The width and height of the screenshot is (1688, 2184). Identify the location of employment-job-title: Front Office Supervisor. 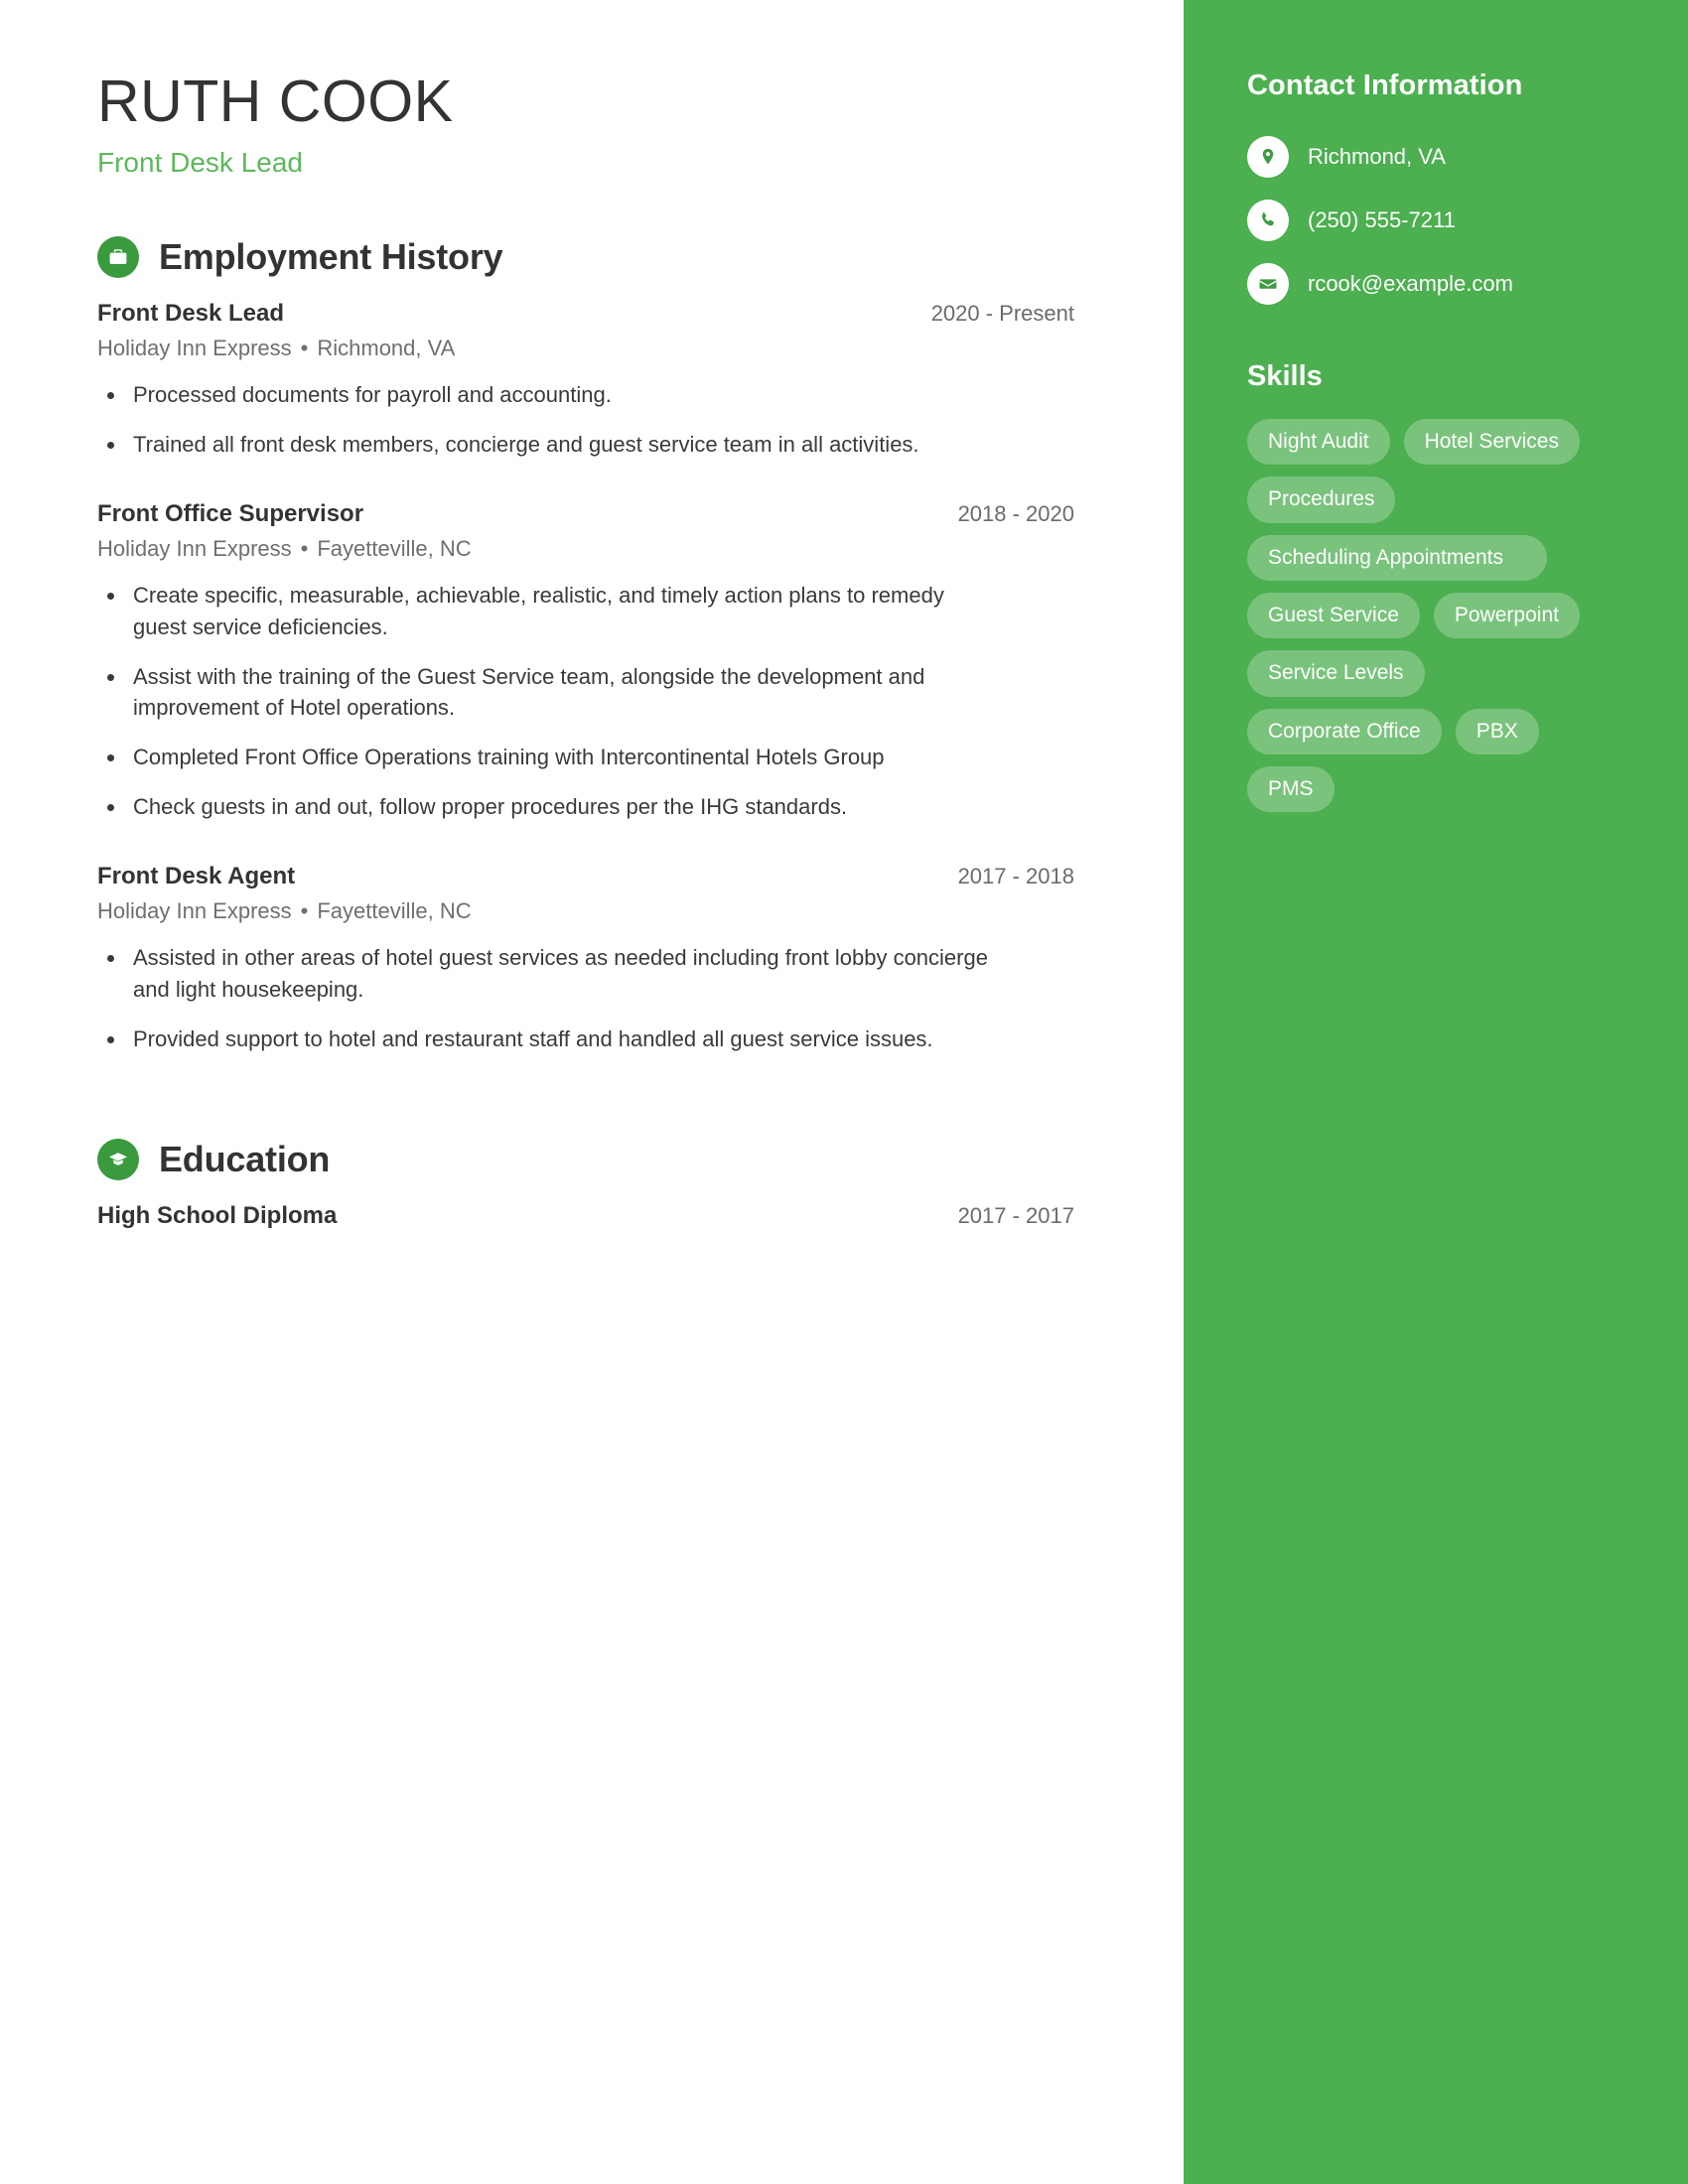
(230, 513).